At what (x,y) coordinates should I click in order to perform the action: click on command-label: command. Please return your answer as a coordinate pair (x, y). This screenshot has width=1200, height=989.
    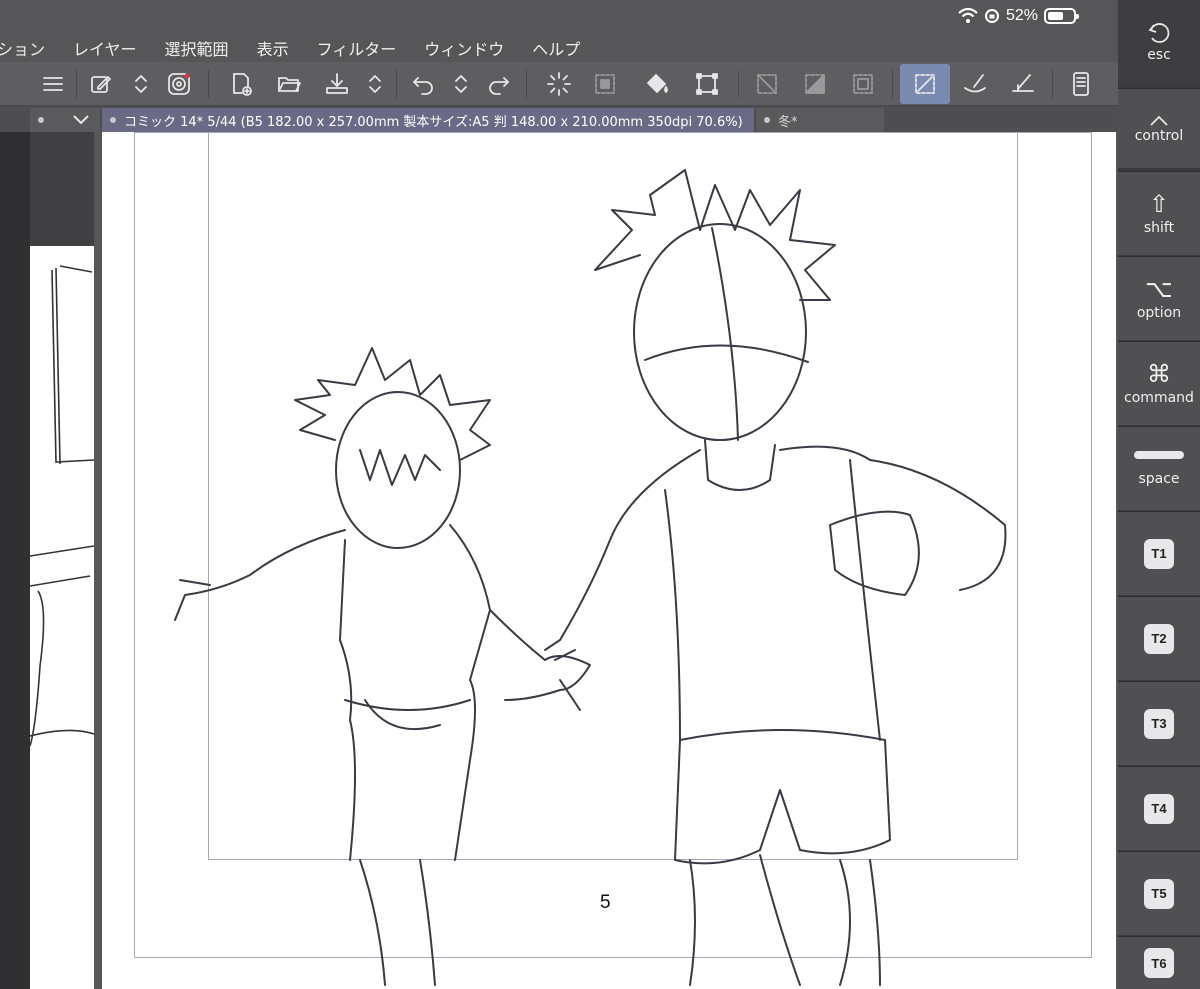
    Looking at the image, I should click on (1159, 397).